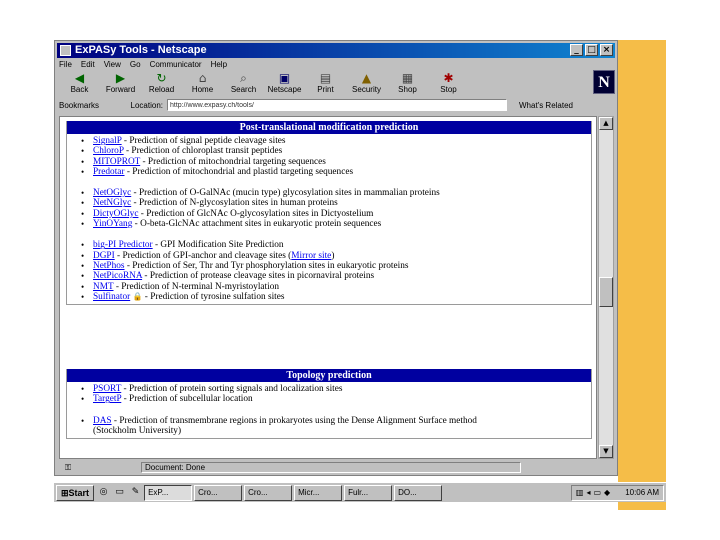 This screenshot has width=720, height=540. What do you see at coordinates (597, 492) in the screenshot?
I see `display-icon: ▭` at bounding box center [597, 492].